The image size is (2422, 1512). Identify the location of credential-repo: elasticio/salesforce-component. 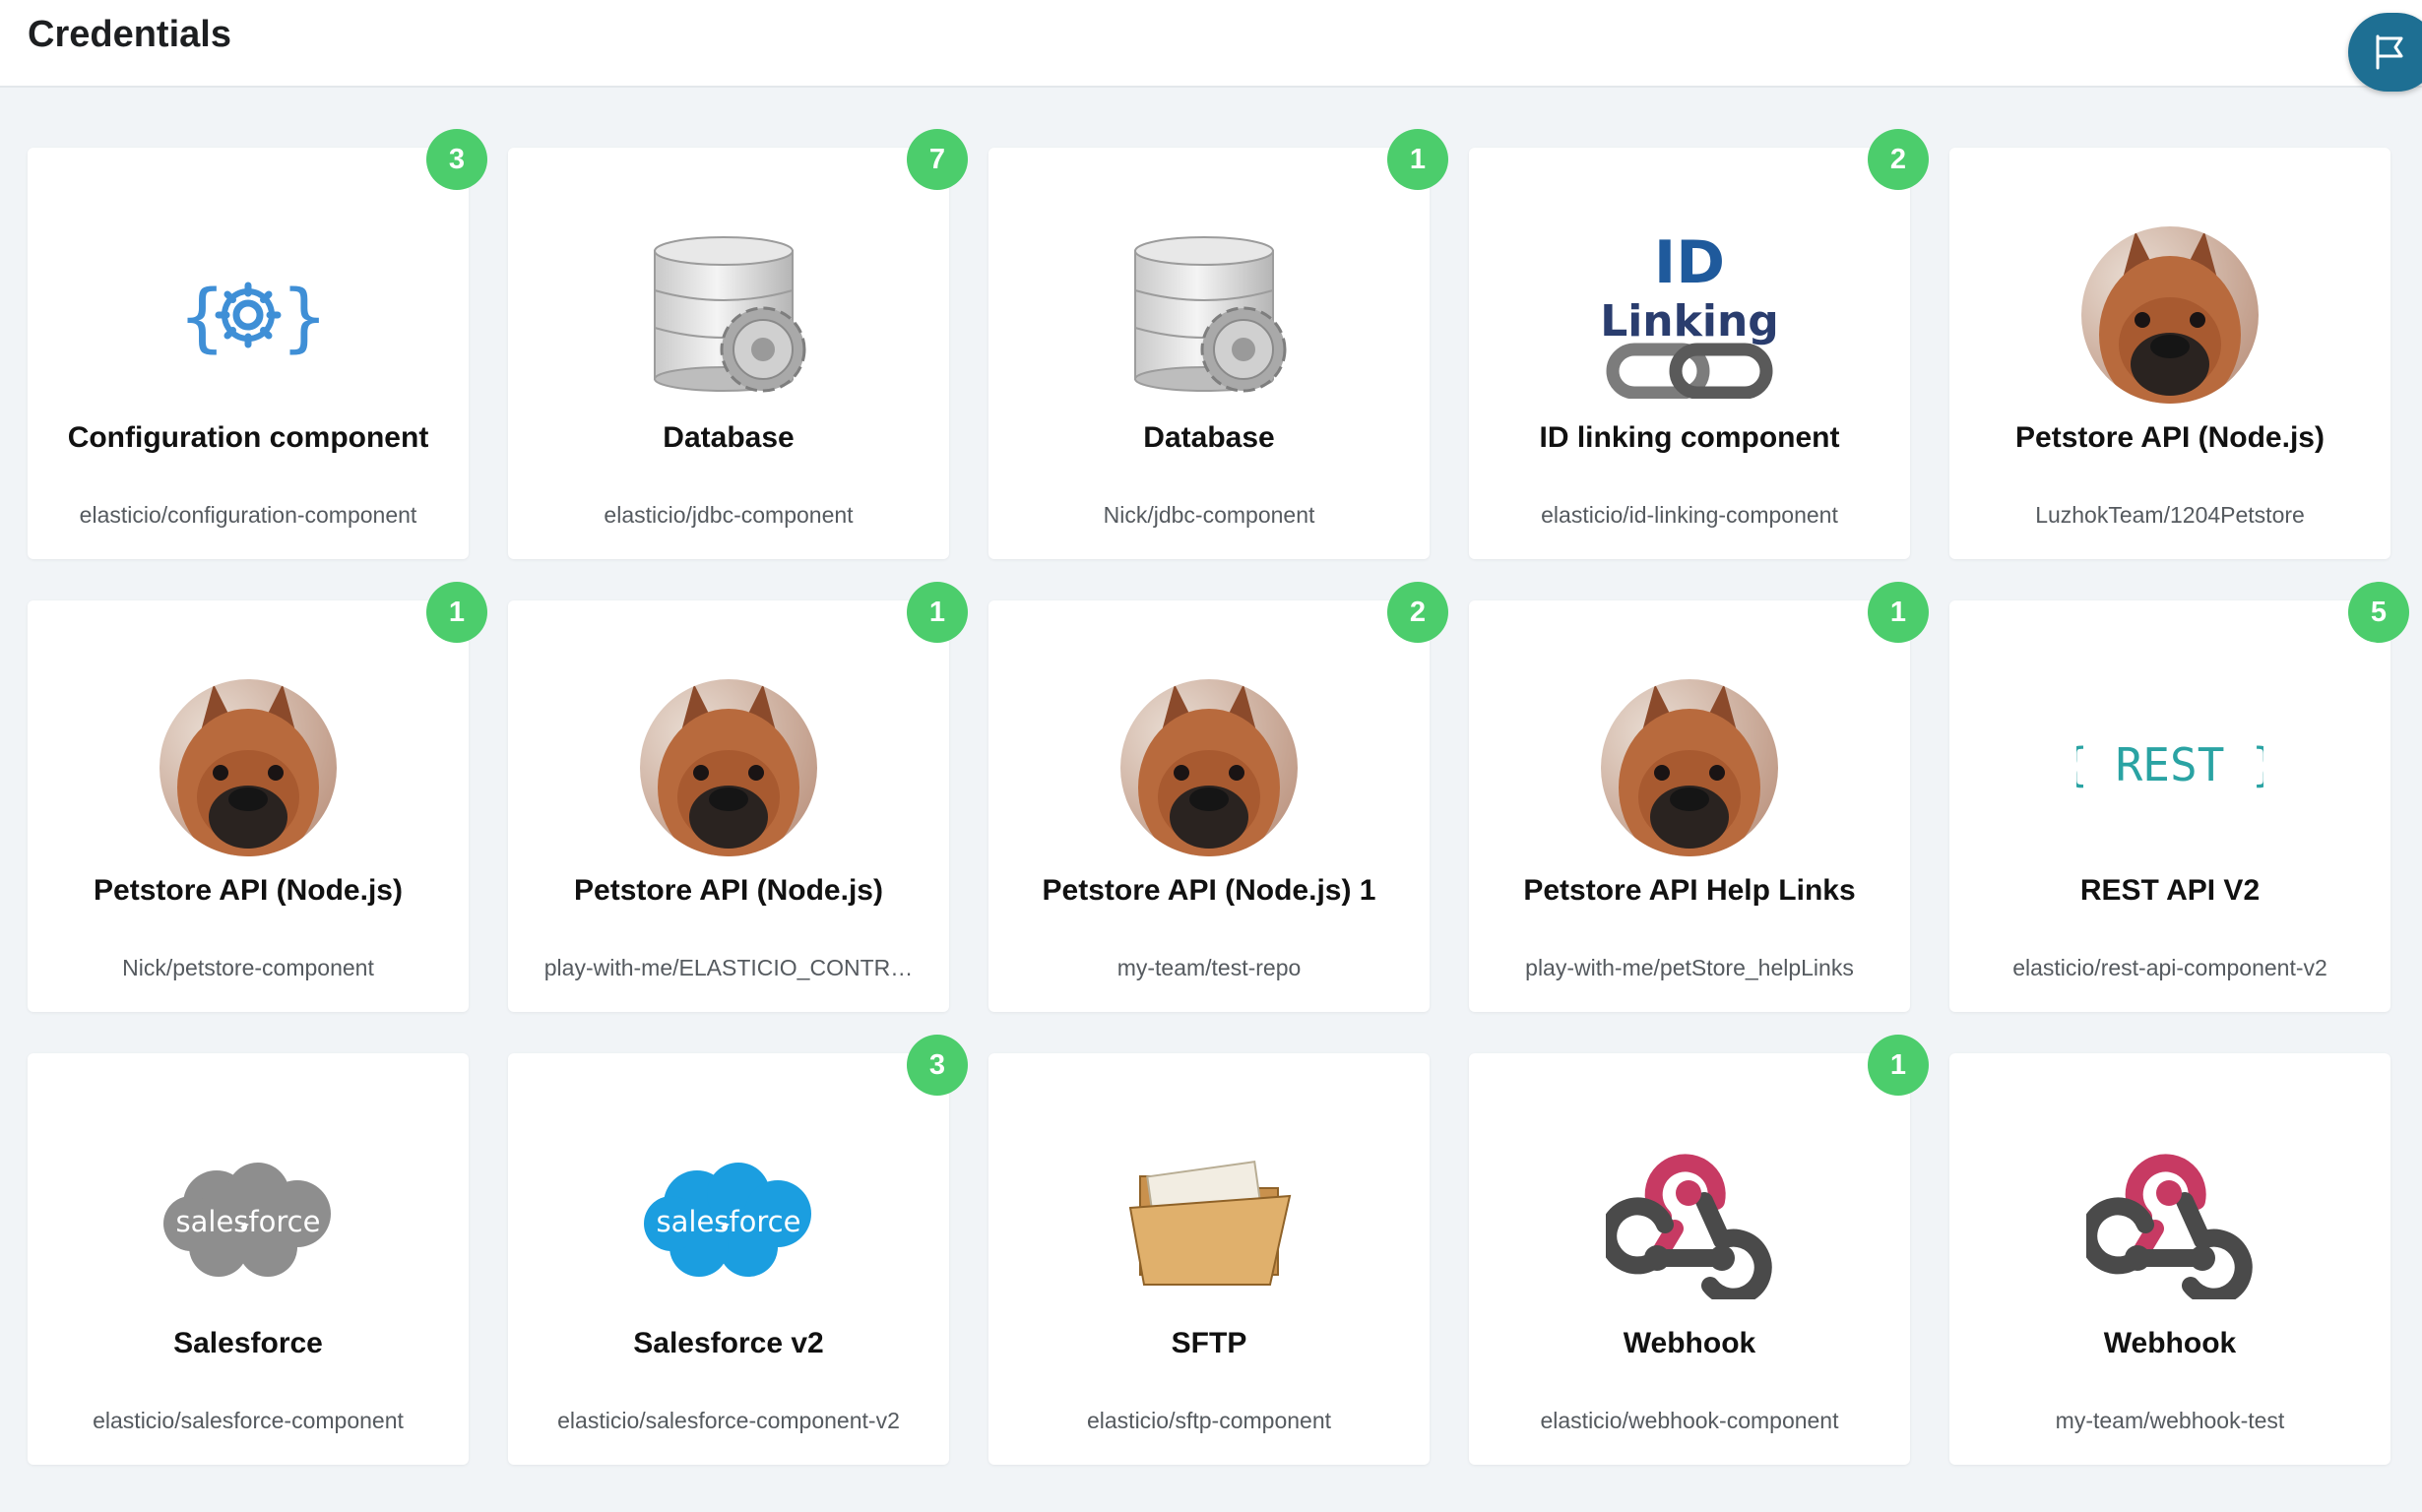
(248, 1420).